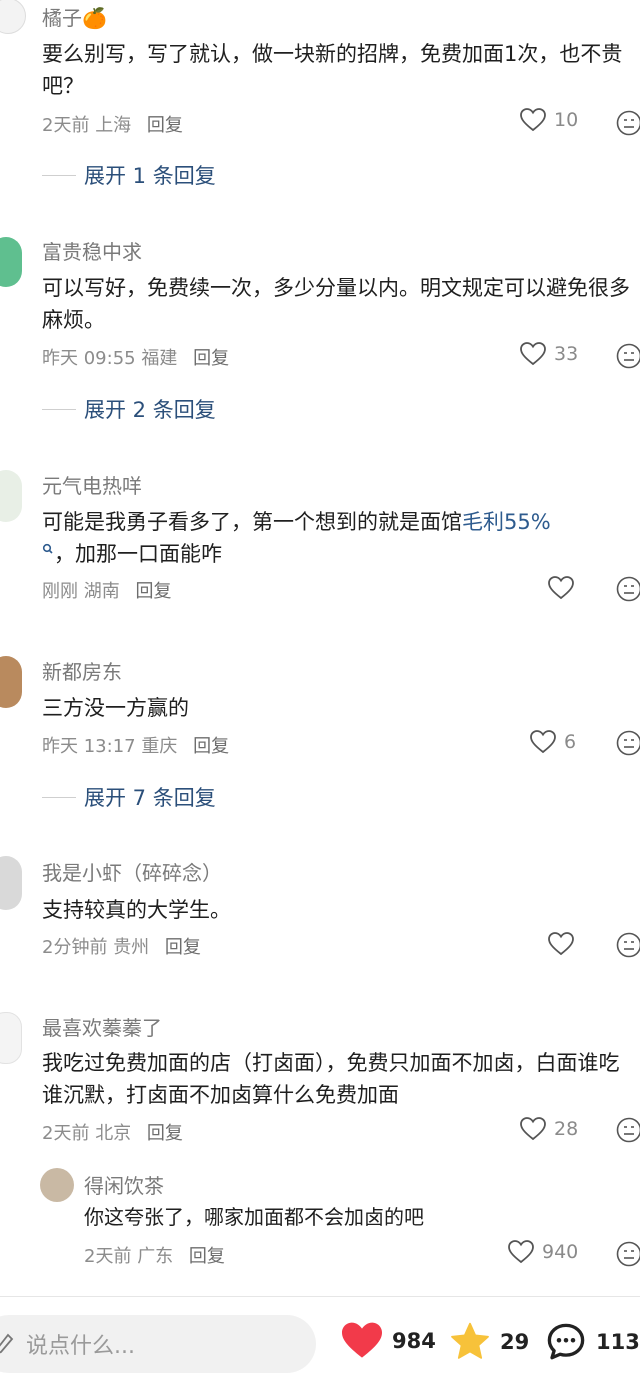 The width and height of the screenshot is (640, 1389). What do you see at coordinates (115, 708) in the screenshot?
I see `comment-text: 三方没一方赢的` at bounding box center [115, 708].